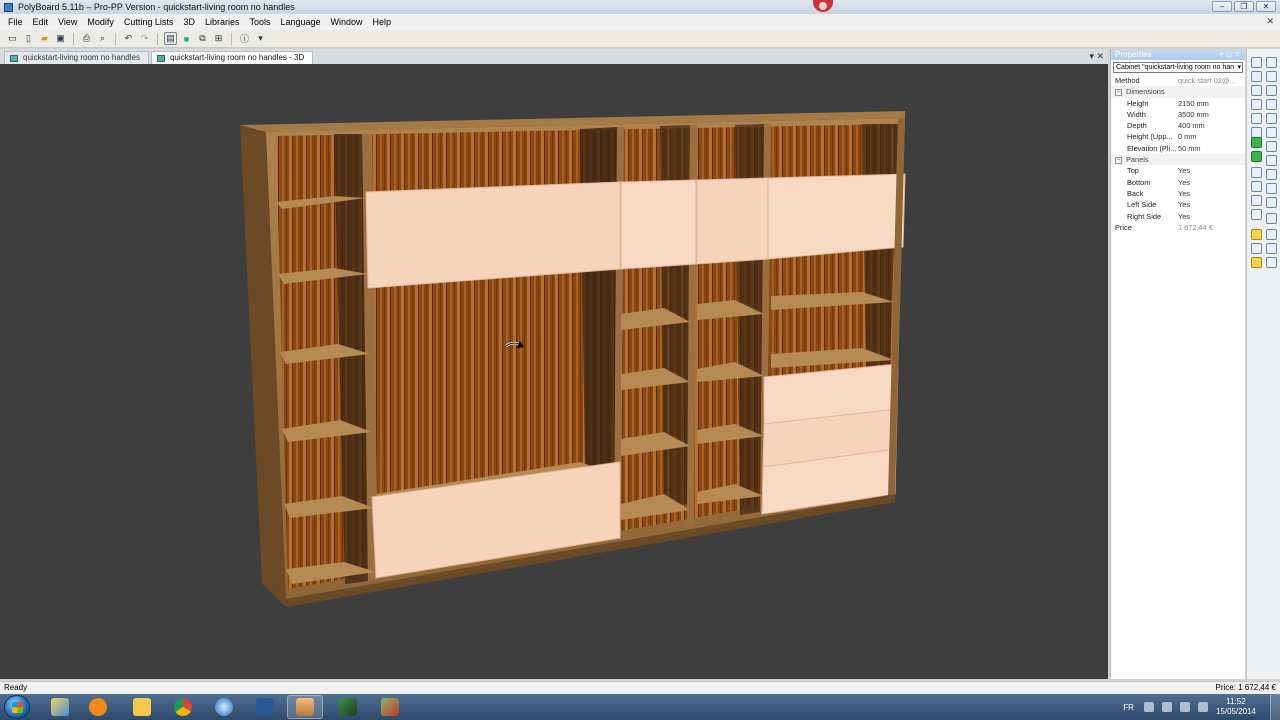  What do you see at coordinates (100, 22) in the screenshot?
I see `menu-modify: Modify` at bounding box center [100, 22].